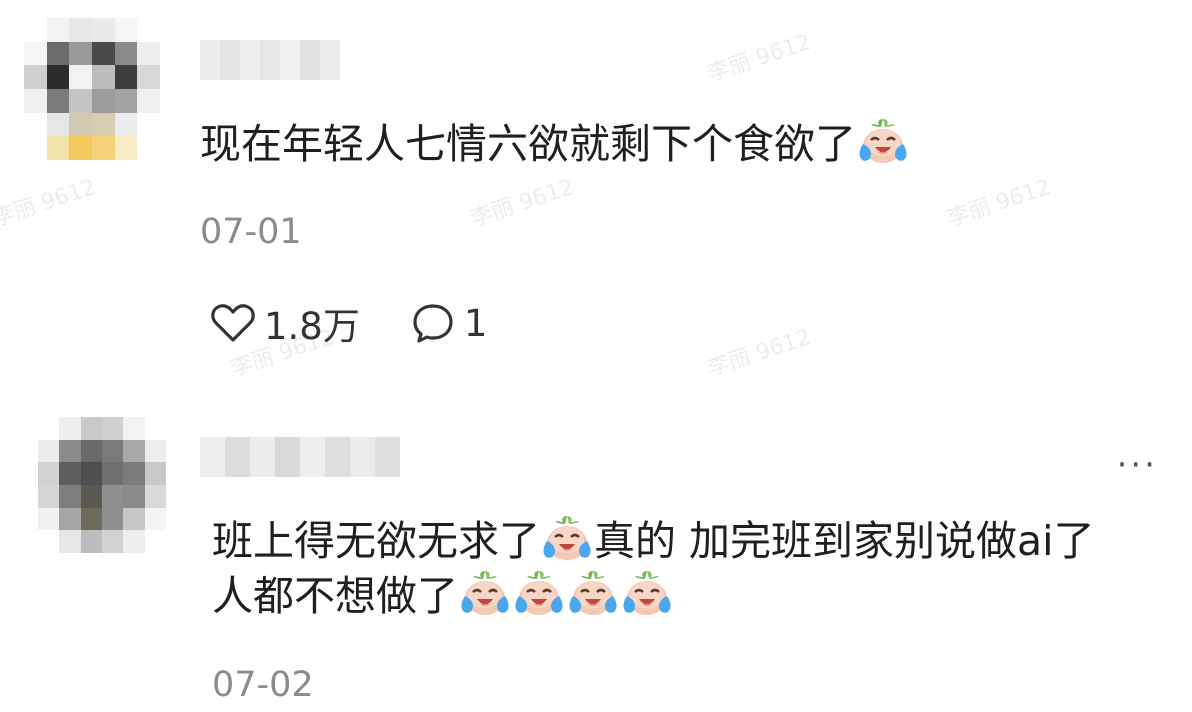  Describe the element at coordinates (312, 326) in the screenshot. I see `like-count: 1.8万` at that location.